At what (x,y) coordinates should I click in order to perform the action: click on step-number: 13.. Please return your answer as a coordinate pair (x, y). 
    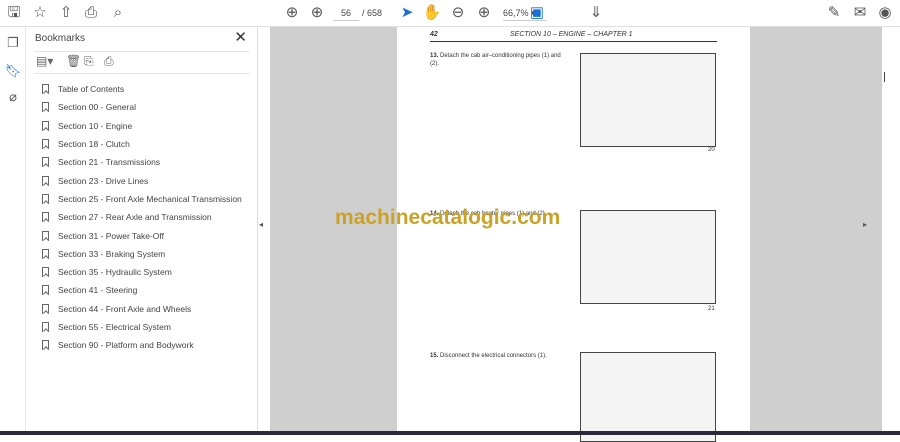
    Looking at the image, I should click on (434, 56).